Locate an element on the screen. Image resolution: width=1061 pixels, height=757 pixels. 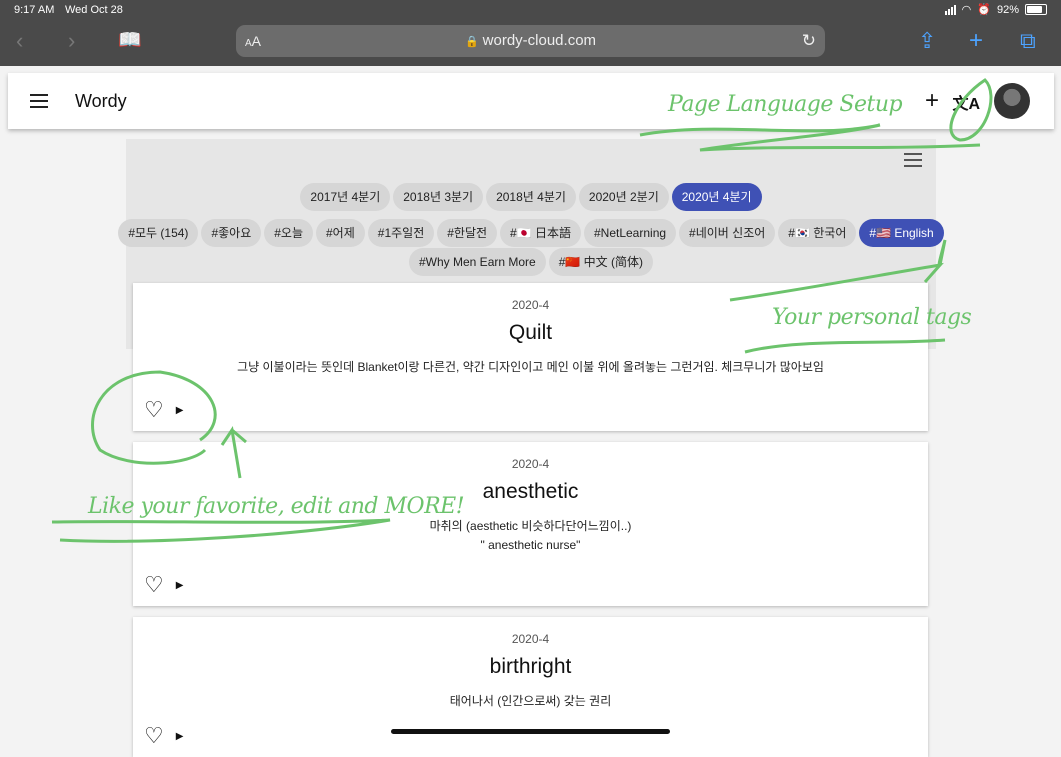
annotation-personal-tags: Your personal tags is located at coordinates (872, 317).